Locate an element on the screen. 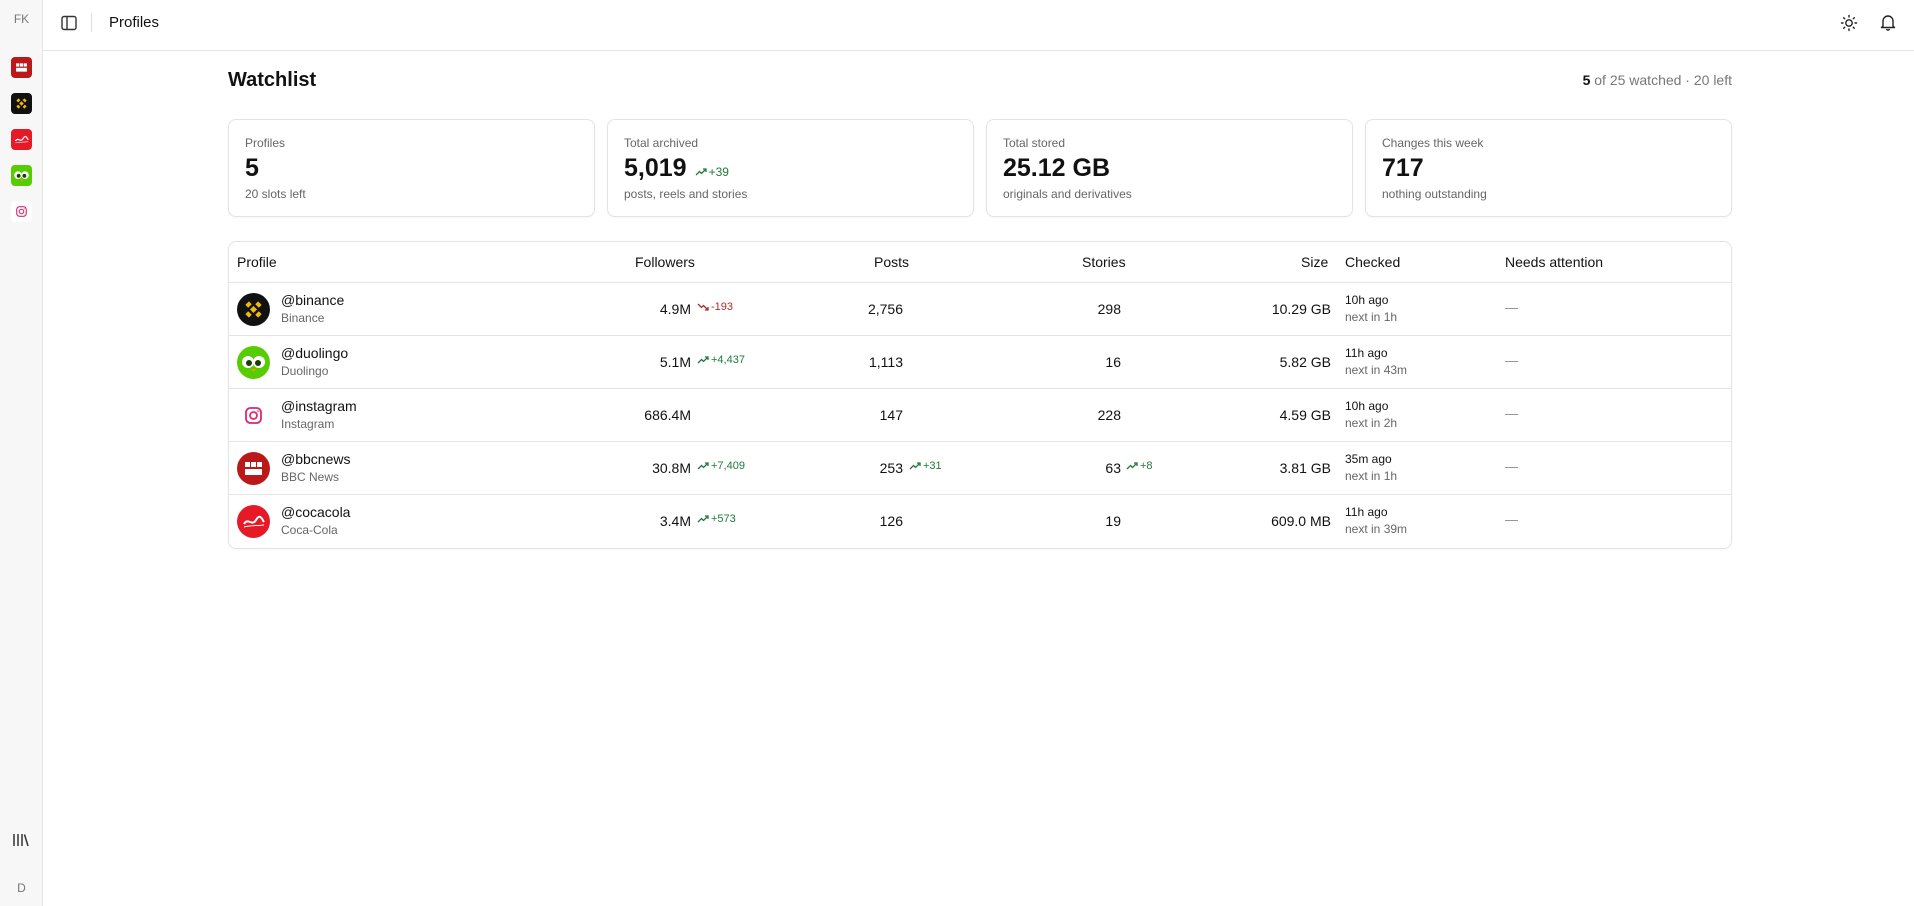 The width and height of the screenshot is (1914, 906). user-avatar: D is located at coordinates (21, 888).